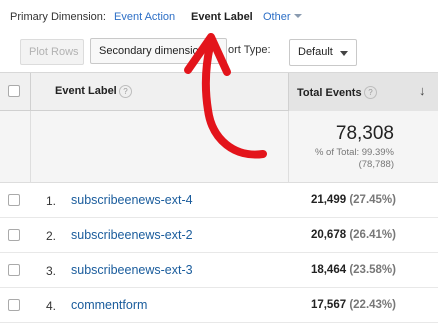 This screenshot has width=438, height=323. Describe the element at coordinates (222, 17) in the screenshot. I see `dimension-event-label-active: Event Label` at that location.